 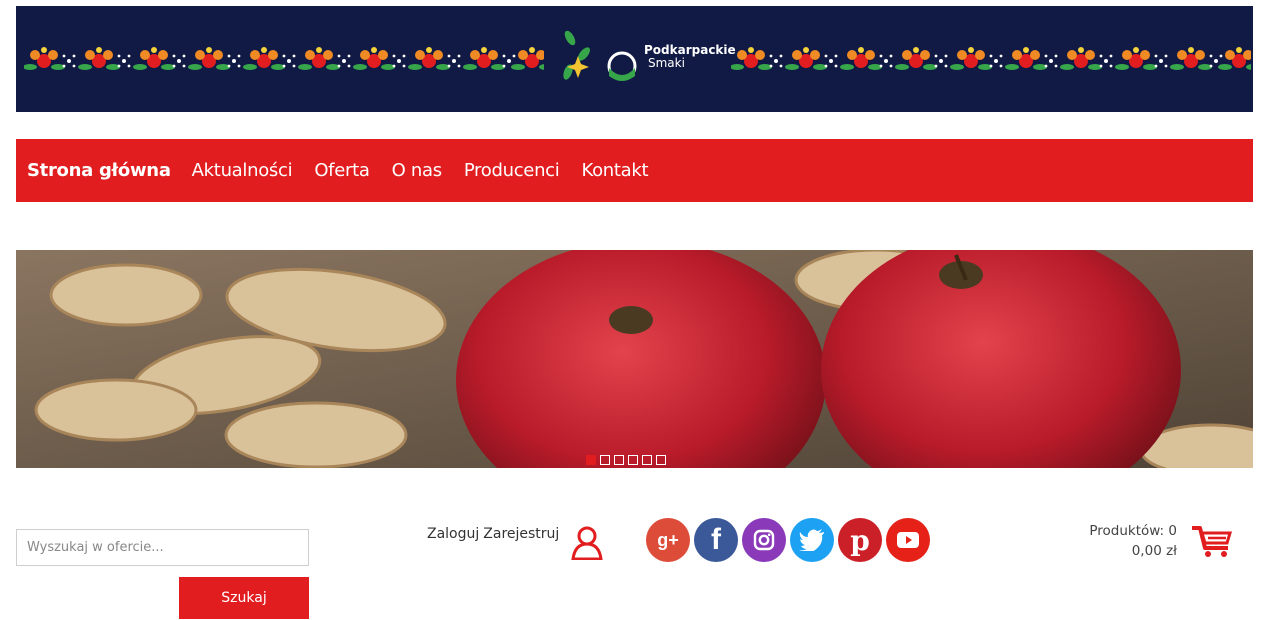 I want to click on youtube-icon, so click(x=908, y=540).